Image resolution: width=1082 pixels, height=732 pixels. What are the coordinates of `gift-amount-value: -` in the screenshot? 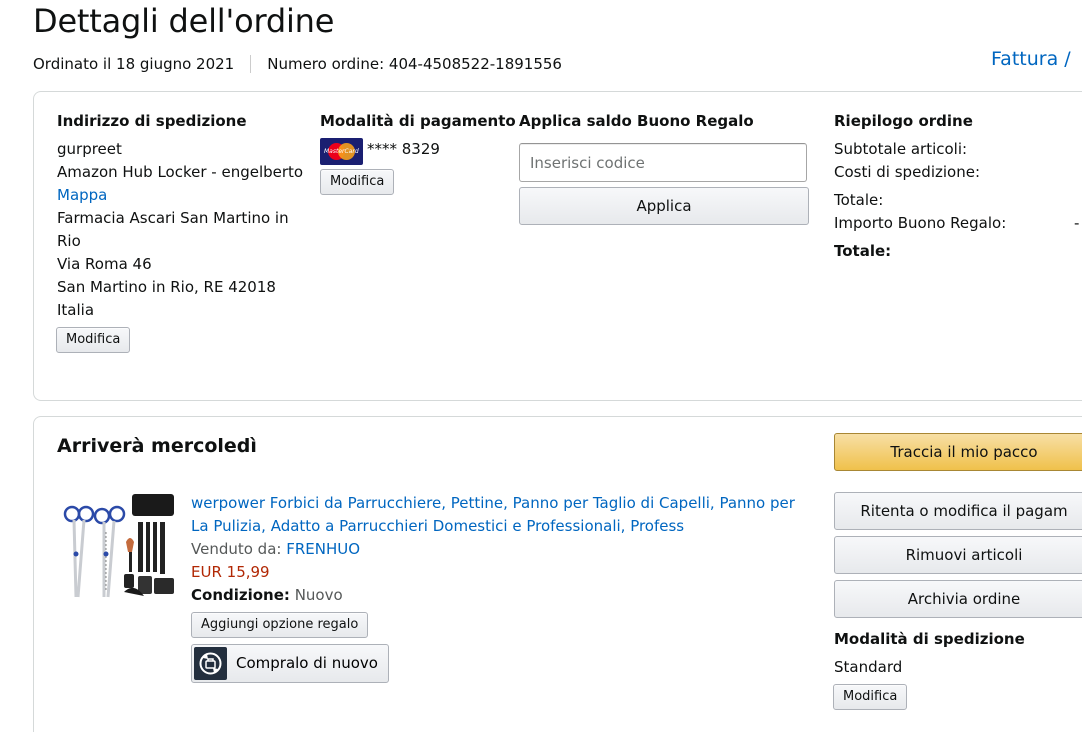 It's located at (1077, 223).